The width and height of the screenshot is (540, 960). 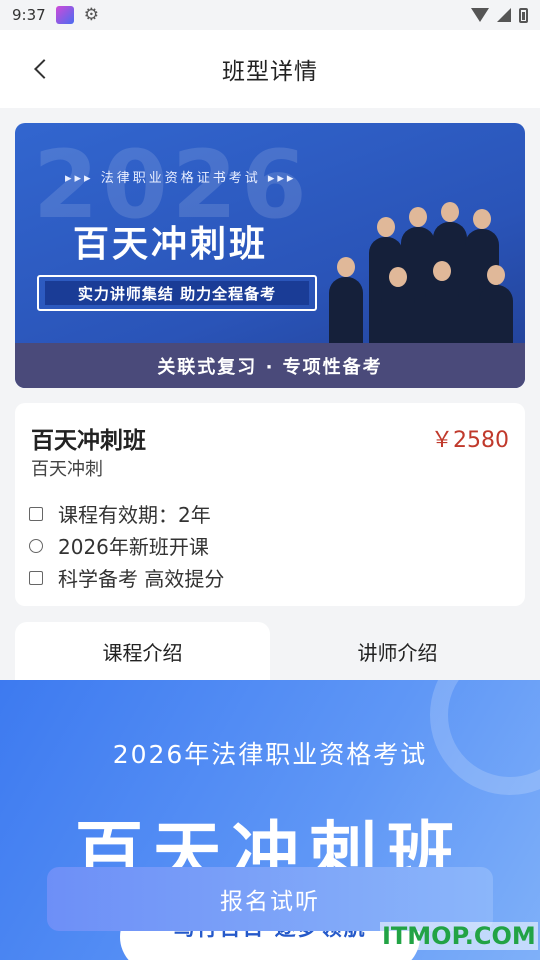 I want to click on feature-method: 科学备考 高效提分, so click(x=126, y=577).